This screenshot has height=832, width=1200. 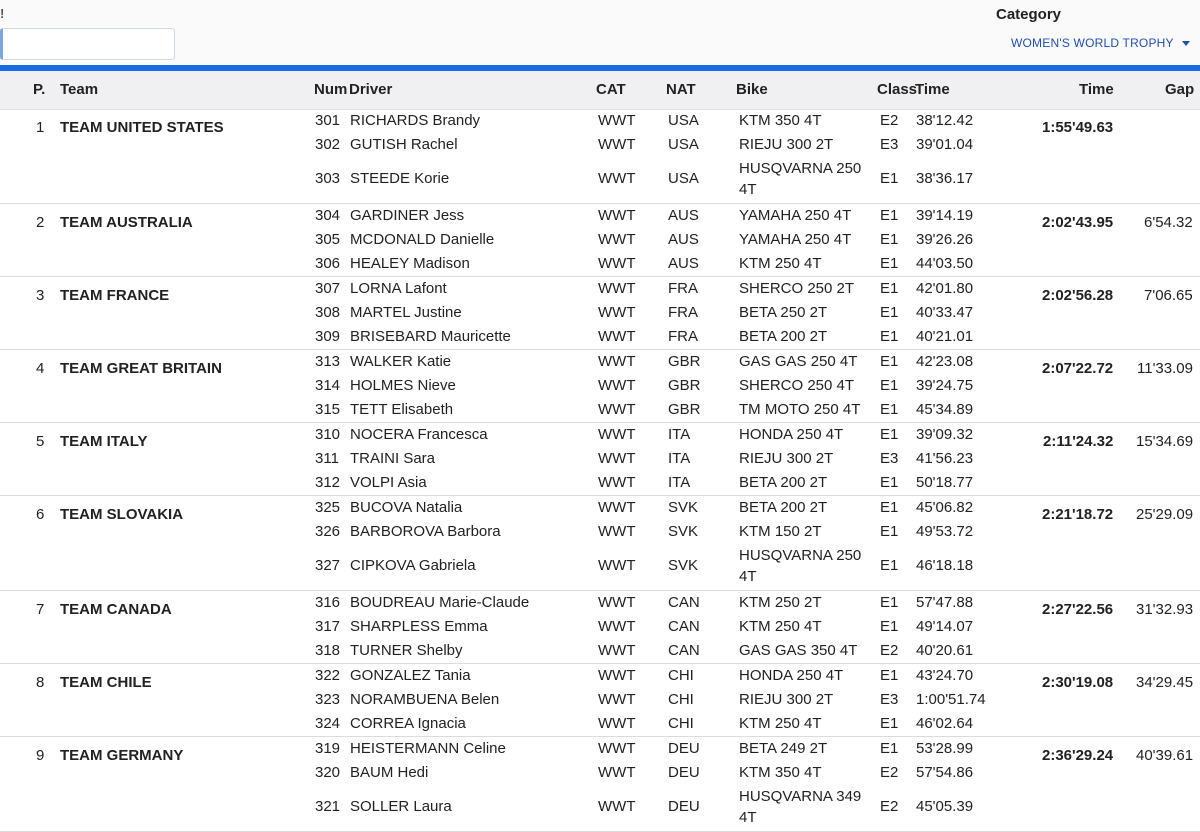 I want to click on rider-time: 49'53.72, so click(x=945, y=531).